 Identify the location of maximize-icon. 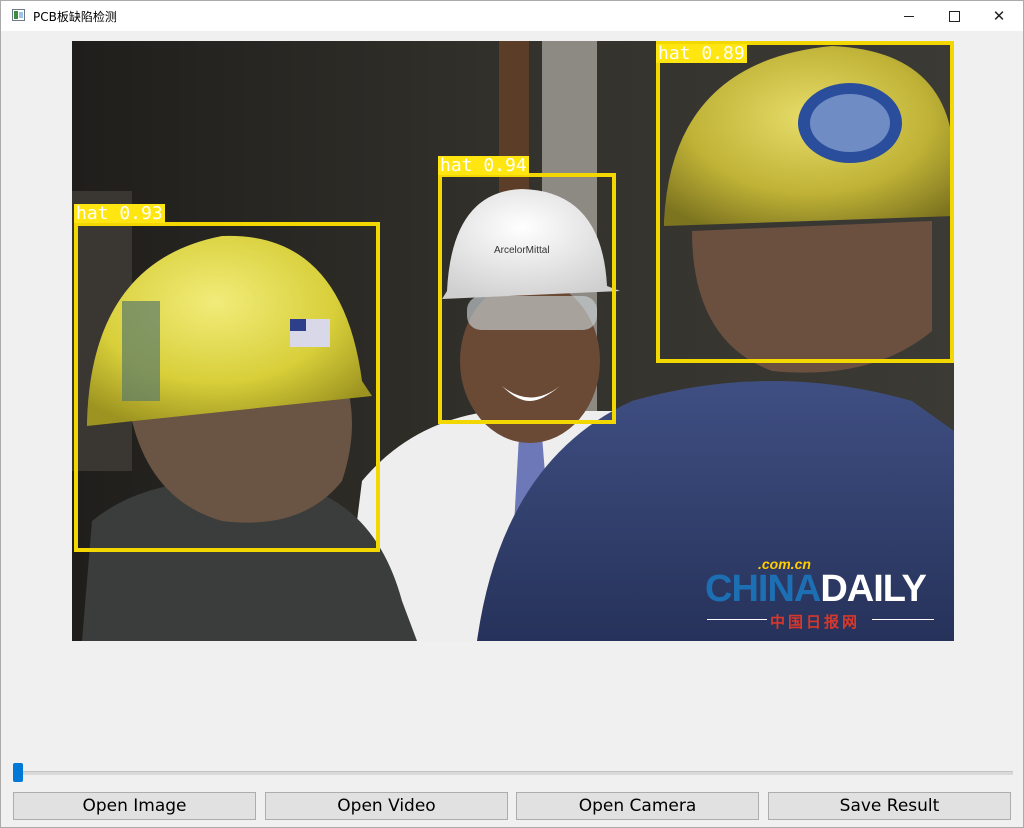
(954, 16).